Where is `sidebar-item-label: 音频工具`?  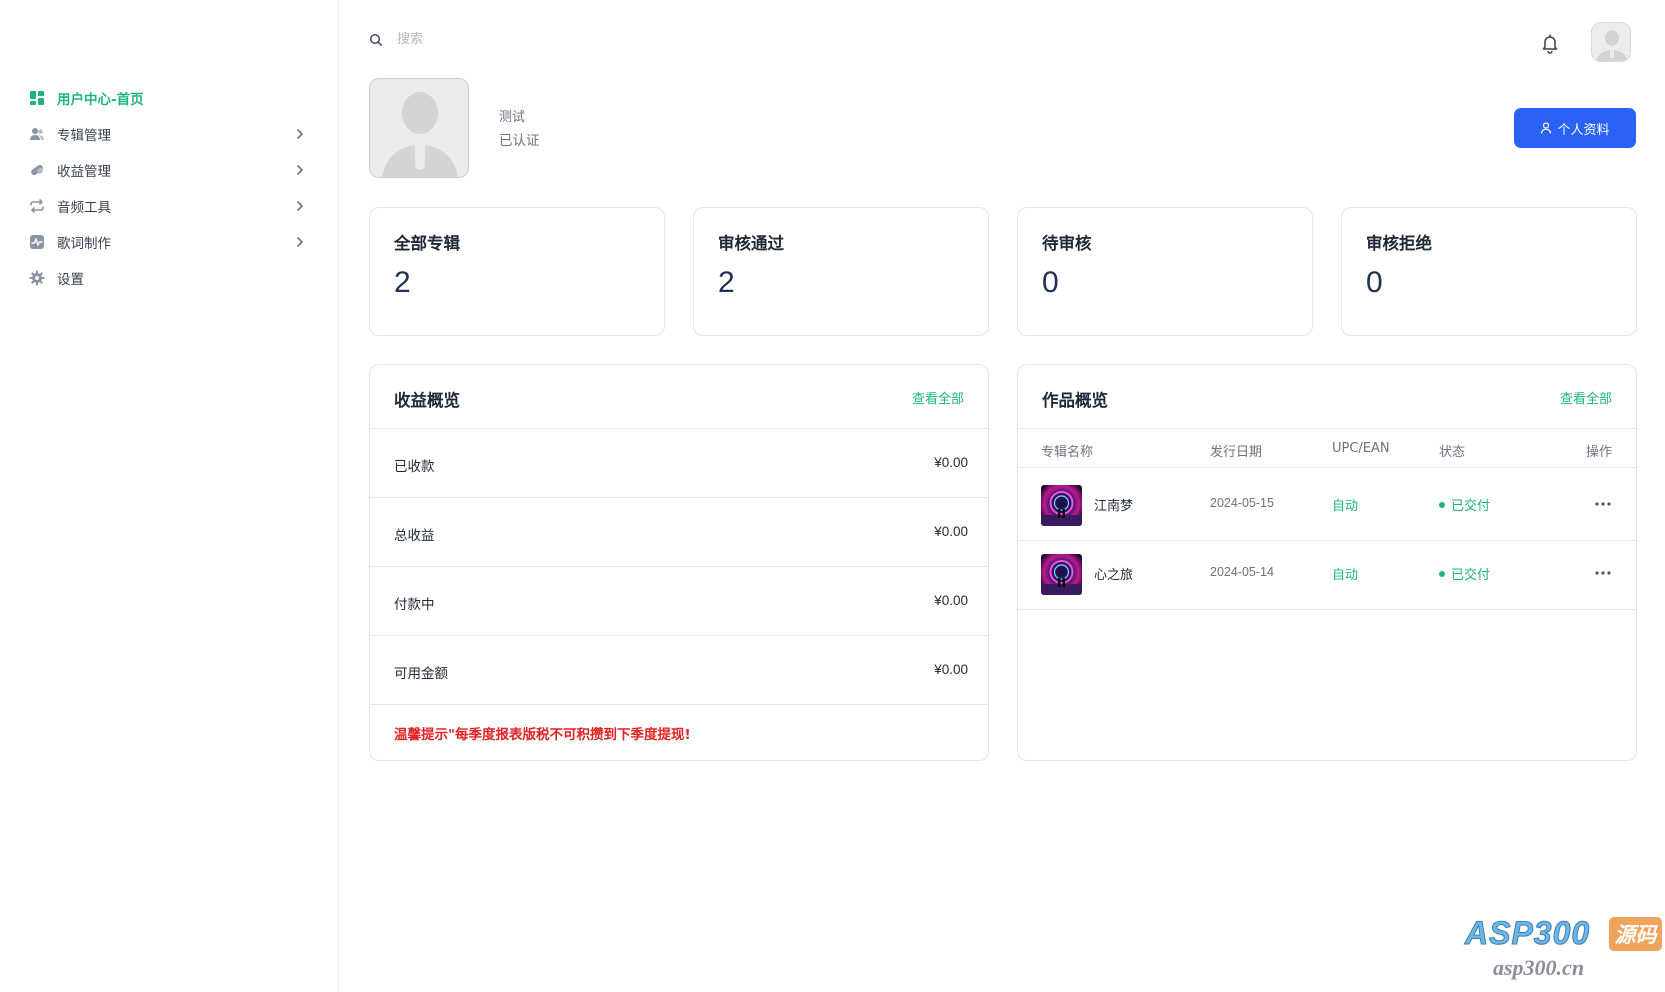 sidebar-item-label: 音频工具 is located at coordinates (84, 208).